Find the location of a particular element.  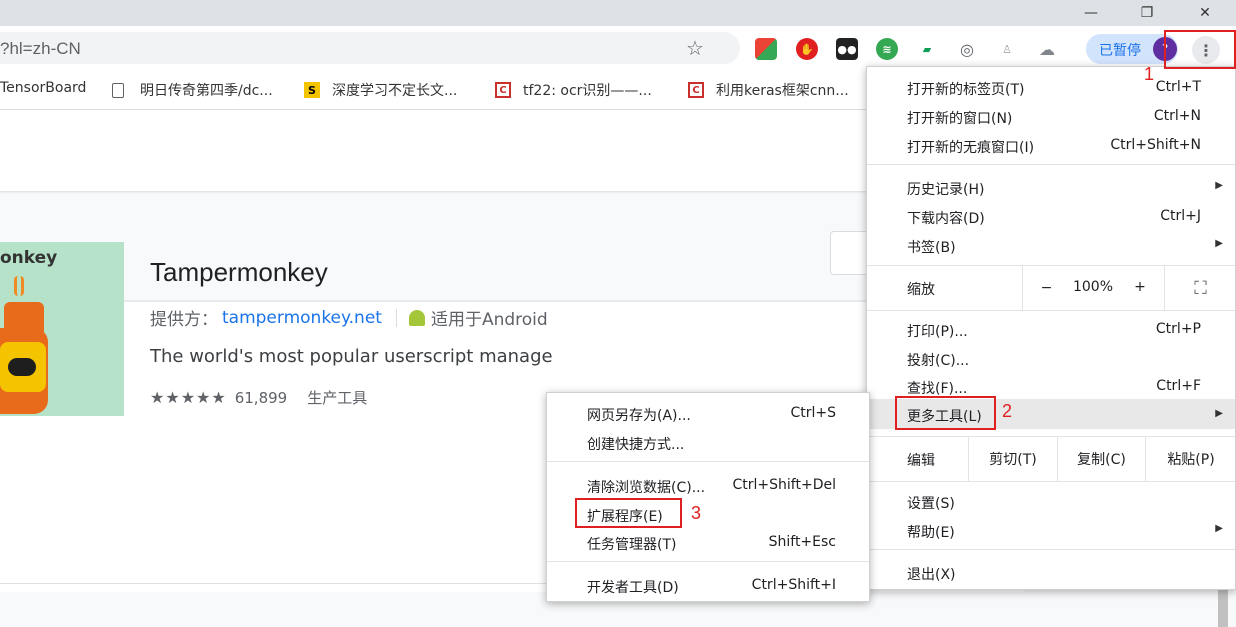

copy-button: 复制(C) is located at coordinates (1101, 459).